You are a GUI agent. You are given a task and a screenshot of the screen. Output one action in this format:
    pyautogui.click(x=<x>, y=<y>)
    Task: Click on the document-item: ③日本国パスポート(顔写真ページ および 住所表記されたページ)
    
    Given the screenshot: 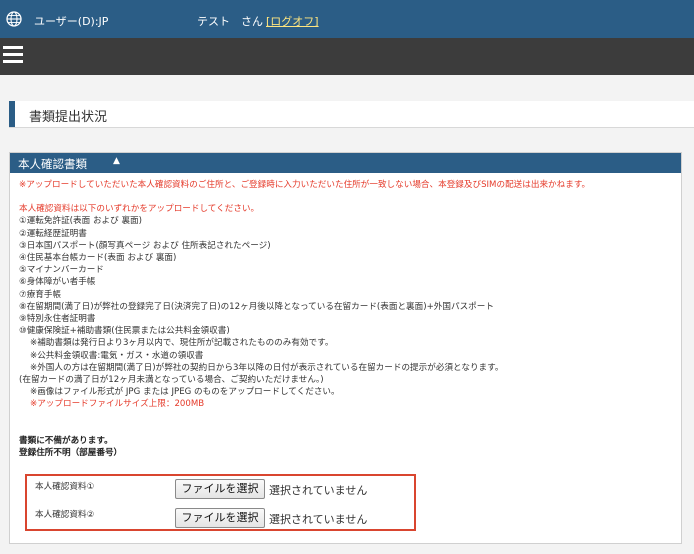 What is the action you would take?
    pyautogui.click(x=145, y=245)
    